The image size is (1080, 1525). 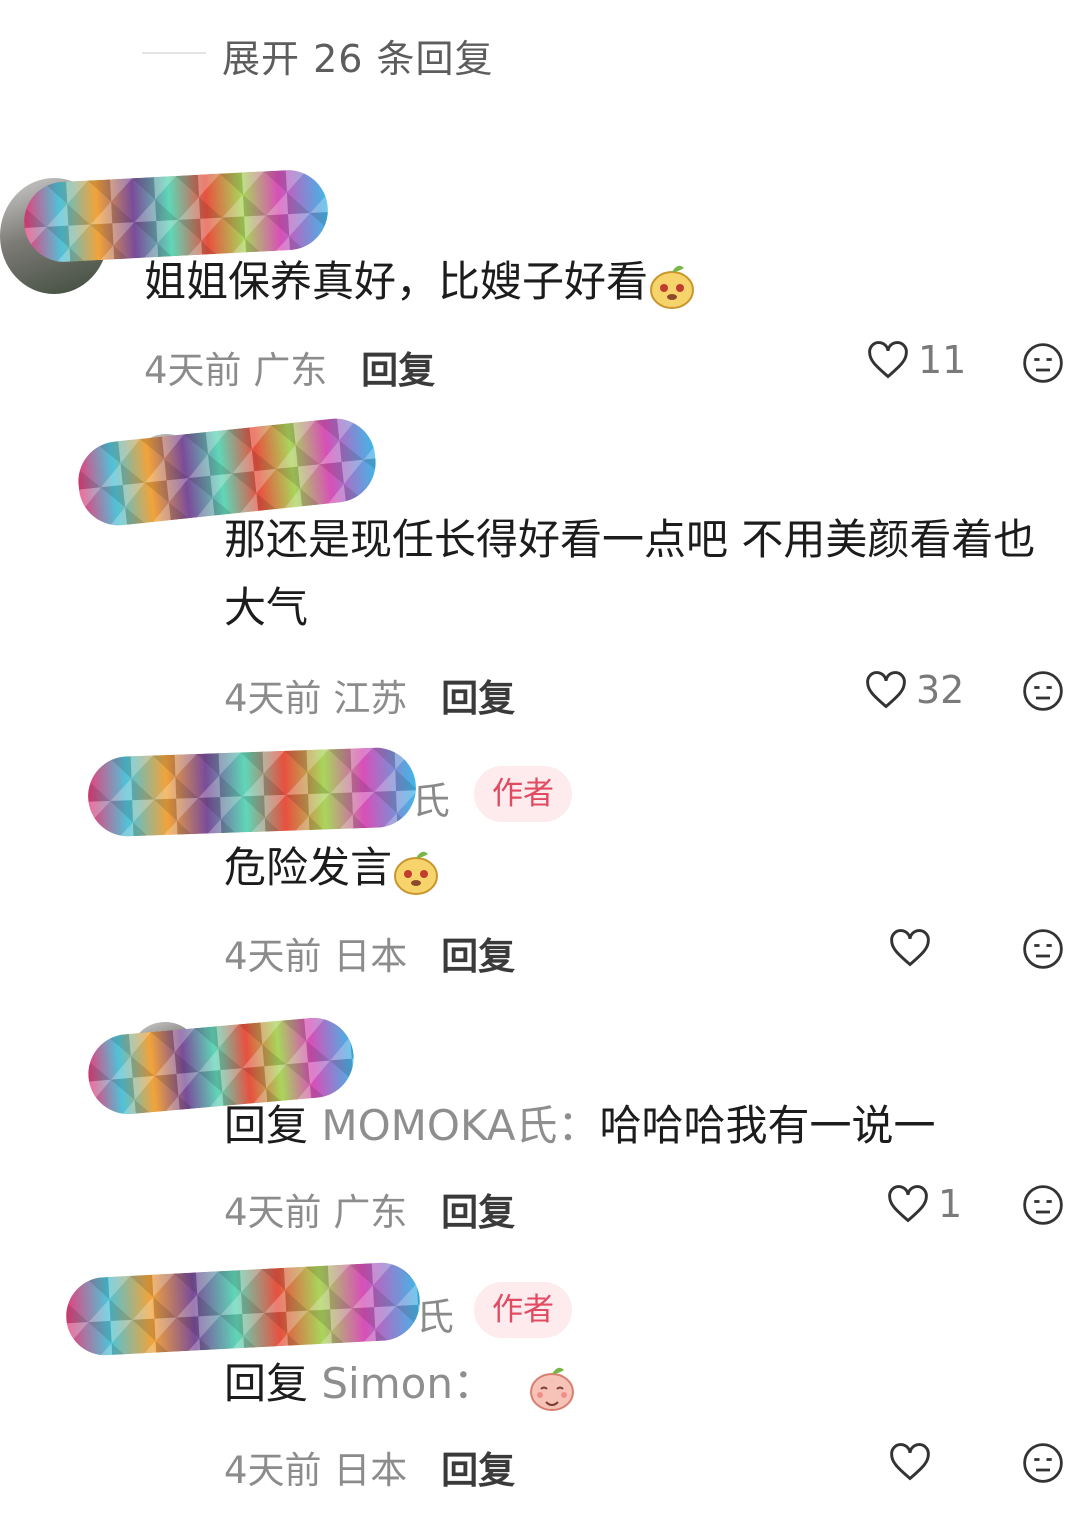 I want to click on like-count: 32, so click(x=940, y=690).